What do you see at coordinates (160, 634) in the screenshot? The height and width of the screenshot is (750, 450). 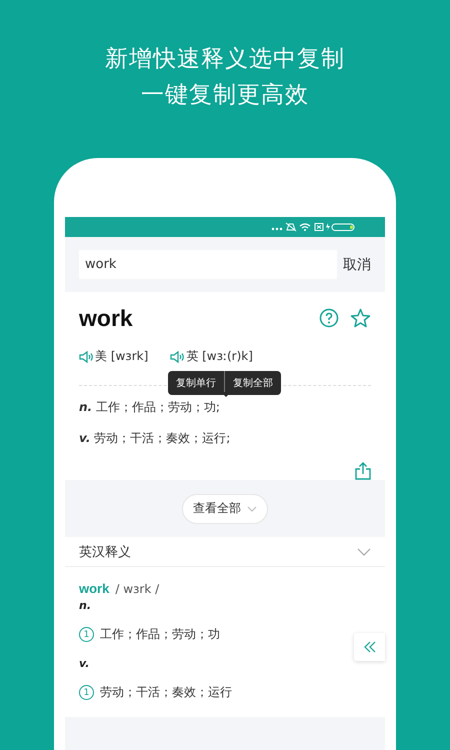 I see `sense-text: 工作；作品；劳动；功` at bounding box center [160, 634].